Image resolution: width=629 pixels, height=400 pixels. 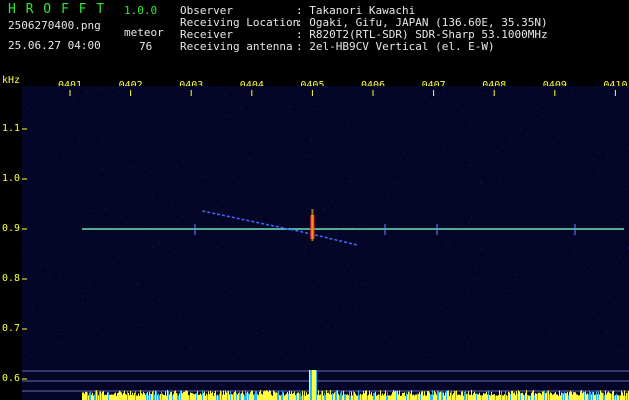 I want to click on meteor-label: meteor, so click(x=144, y=32).